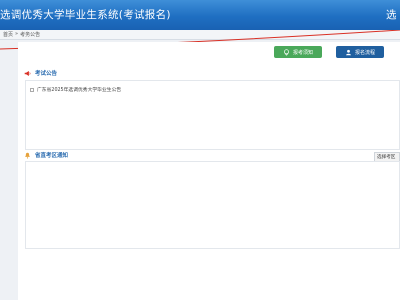 This screenshot has height=300, width=400. What do you see at coordinates (348, 52) in the screenshot?
I see `user-group-icon` at bounding box center [348, 52].